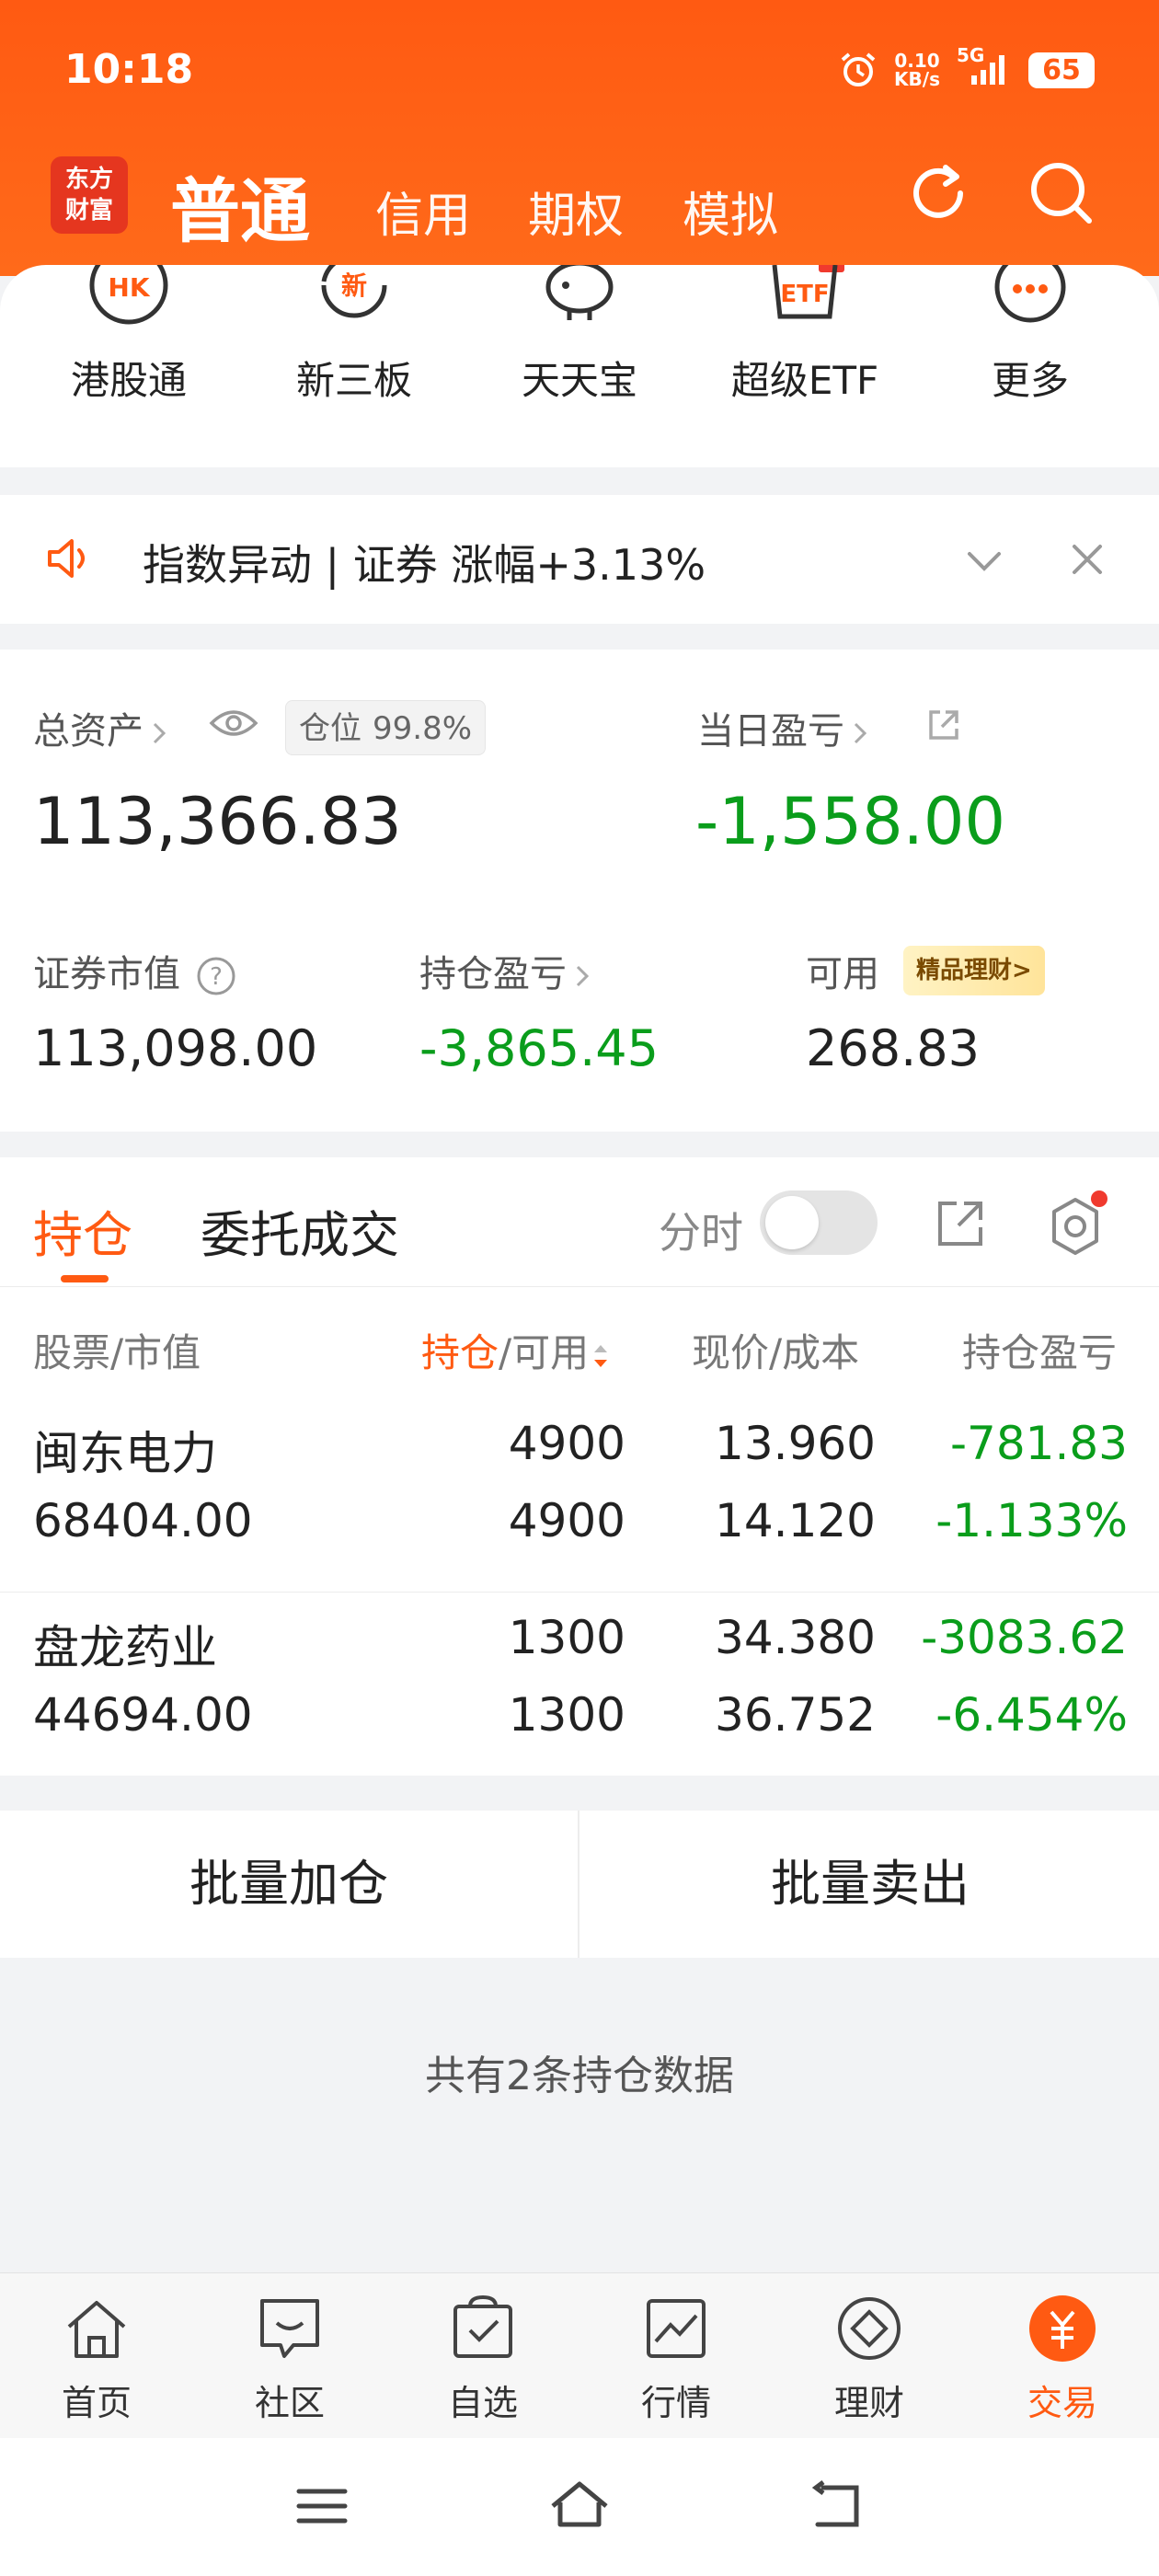 This screenshot has width=1159, height=2576. I want to click on position-ratio-label: 仓位, so click(330, 728).